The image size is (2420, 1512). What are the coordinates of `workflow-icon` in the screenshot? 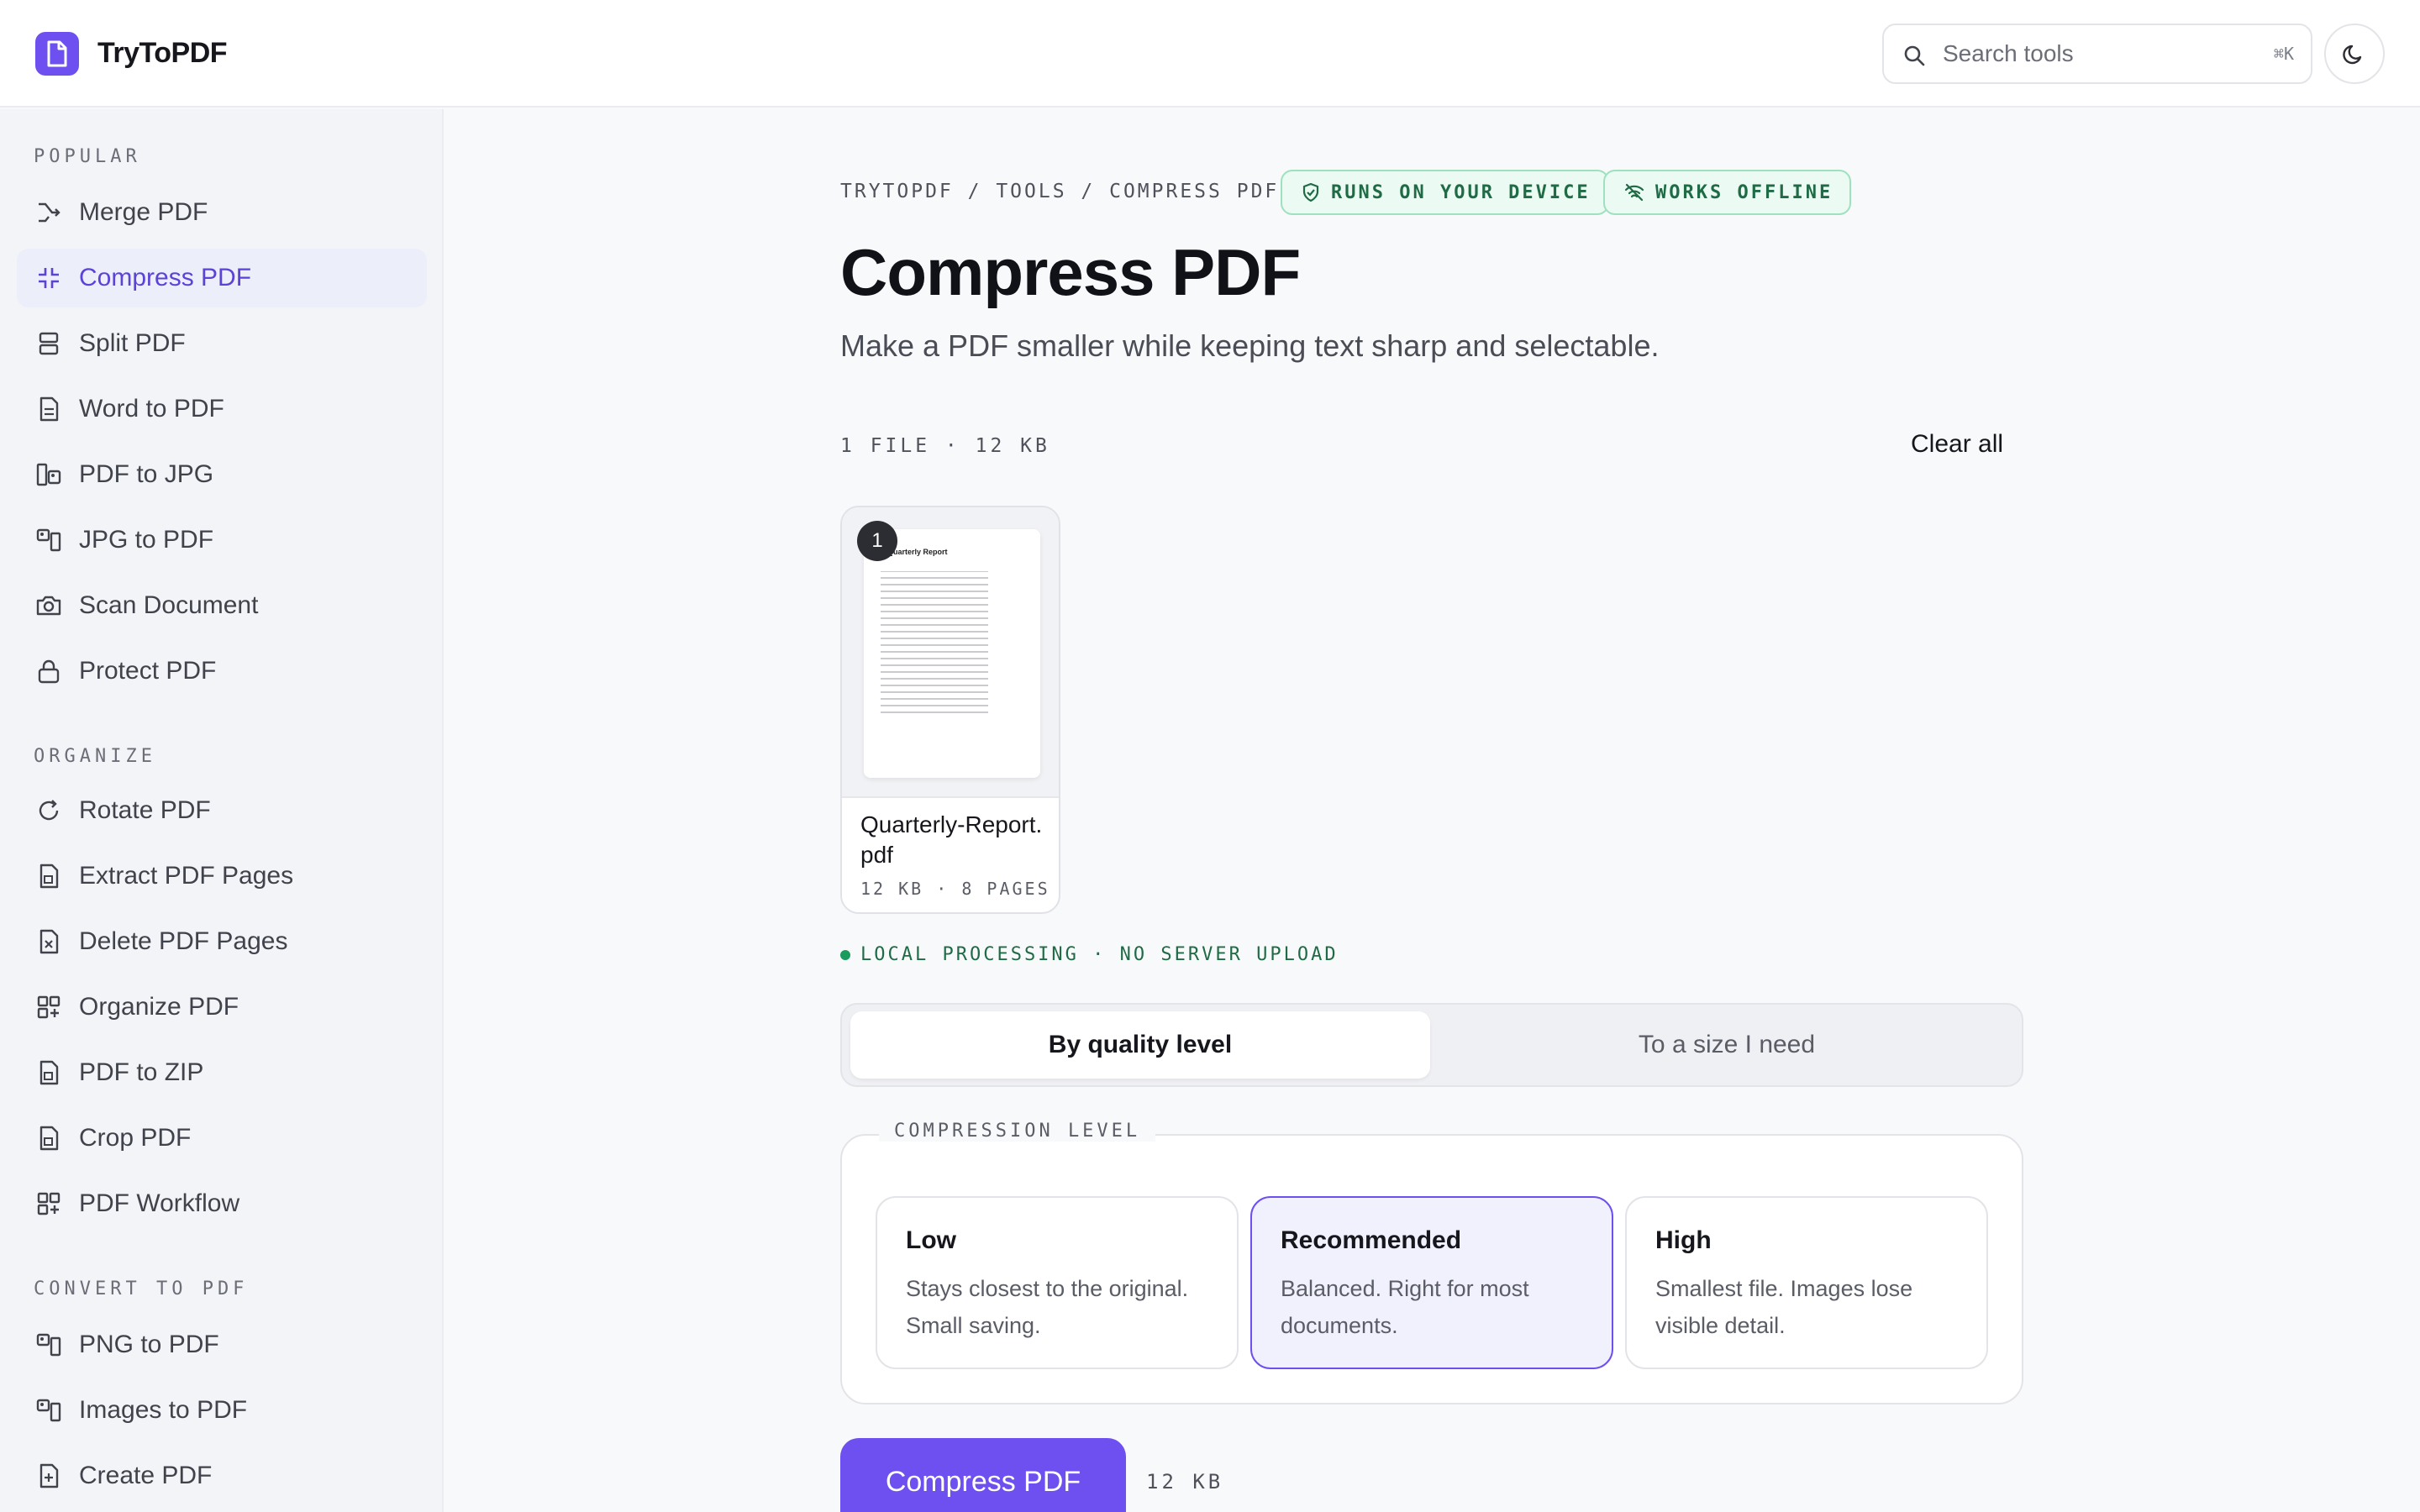 It's located at (49, 1204).